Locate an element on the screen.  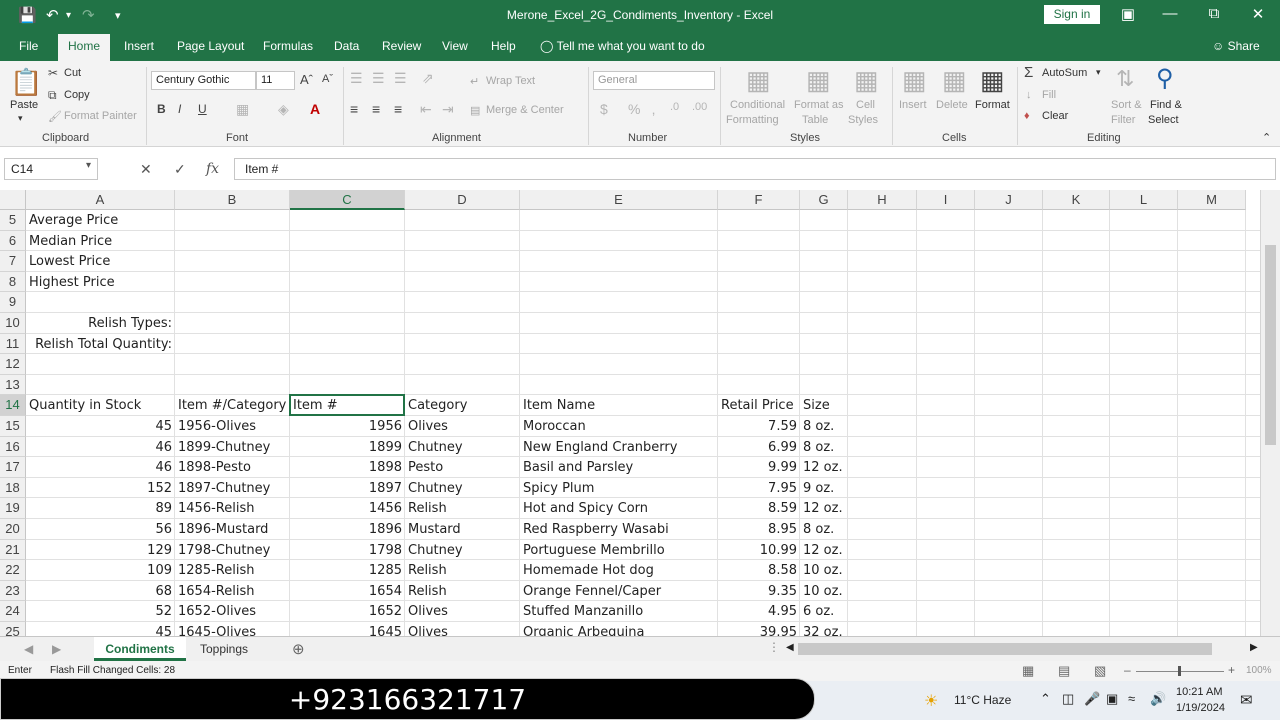
row-header-21: 21 is located at coordinates (13, 550).